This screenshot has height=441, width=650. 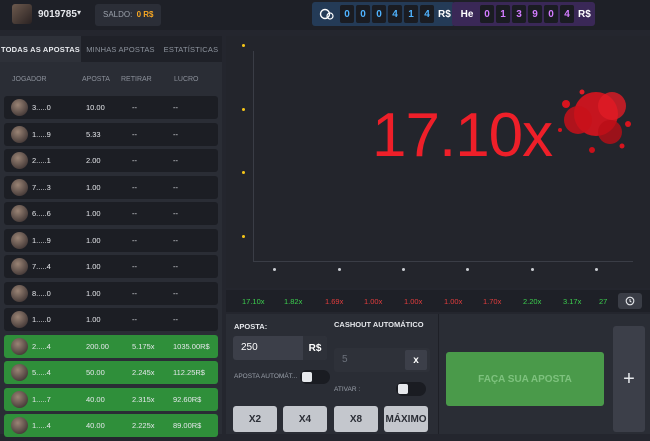 What do you see at coordinates (41, 160) in the screenshot?
I see `player-id: 2.....1` at bounding box center [41, 160].